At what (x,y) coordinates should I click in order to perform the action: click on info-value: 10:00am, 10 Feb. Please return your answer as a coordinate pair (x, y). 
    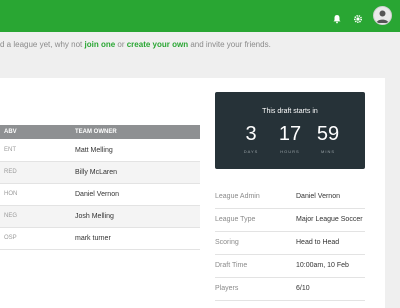
    Looking at the image, I should click on (322, 265).